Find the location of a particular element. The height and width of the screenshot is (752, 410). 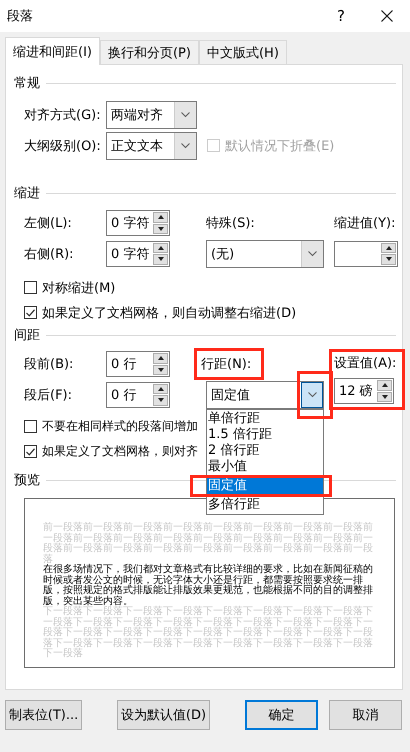

dropdown: 两端对齐 is located at coordinates (151, 114).